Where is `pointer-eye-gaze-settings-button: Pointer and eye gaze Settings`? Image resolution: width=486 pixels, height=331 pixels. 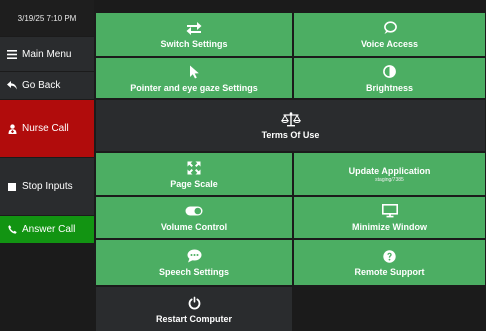 pointer-eye-gaze-settings-button: Pointer and eye gaze Settings is located at coordinates (194, 78).